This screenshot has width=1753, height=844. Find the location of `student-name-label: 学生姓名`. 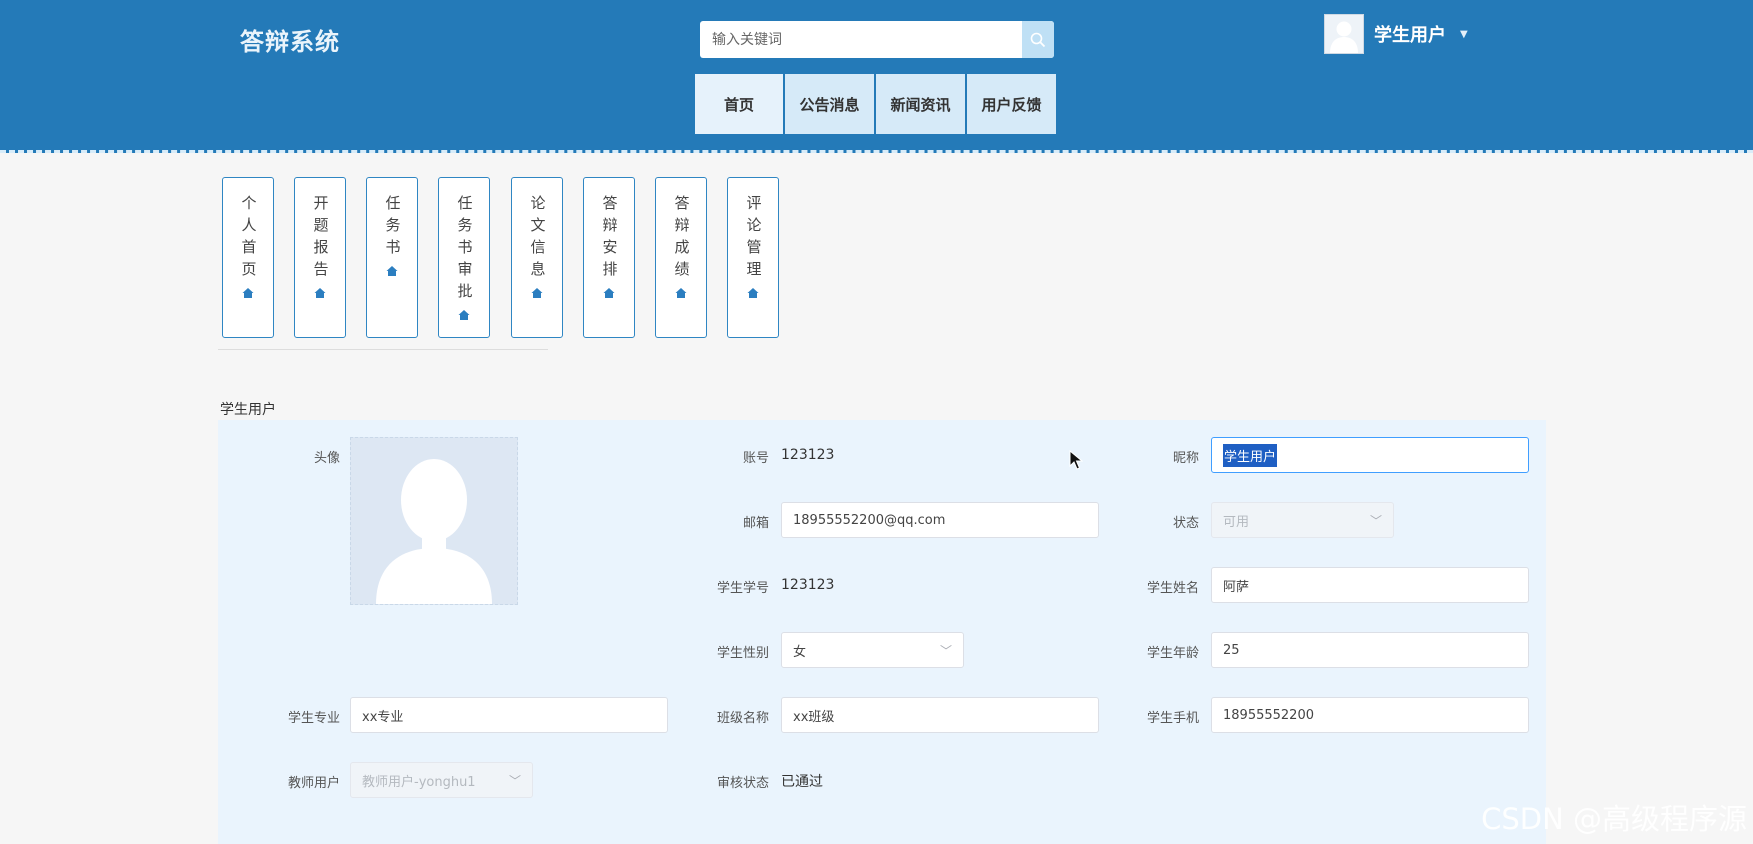

student-name-label: 学生姓名 is located at coordinates (1172, 588).